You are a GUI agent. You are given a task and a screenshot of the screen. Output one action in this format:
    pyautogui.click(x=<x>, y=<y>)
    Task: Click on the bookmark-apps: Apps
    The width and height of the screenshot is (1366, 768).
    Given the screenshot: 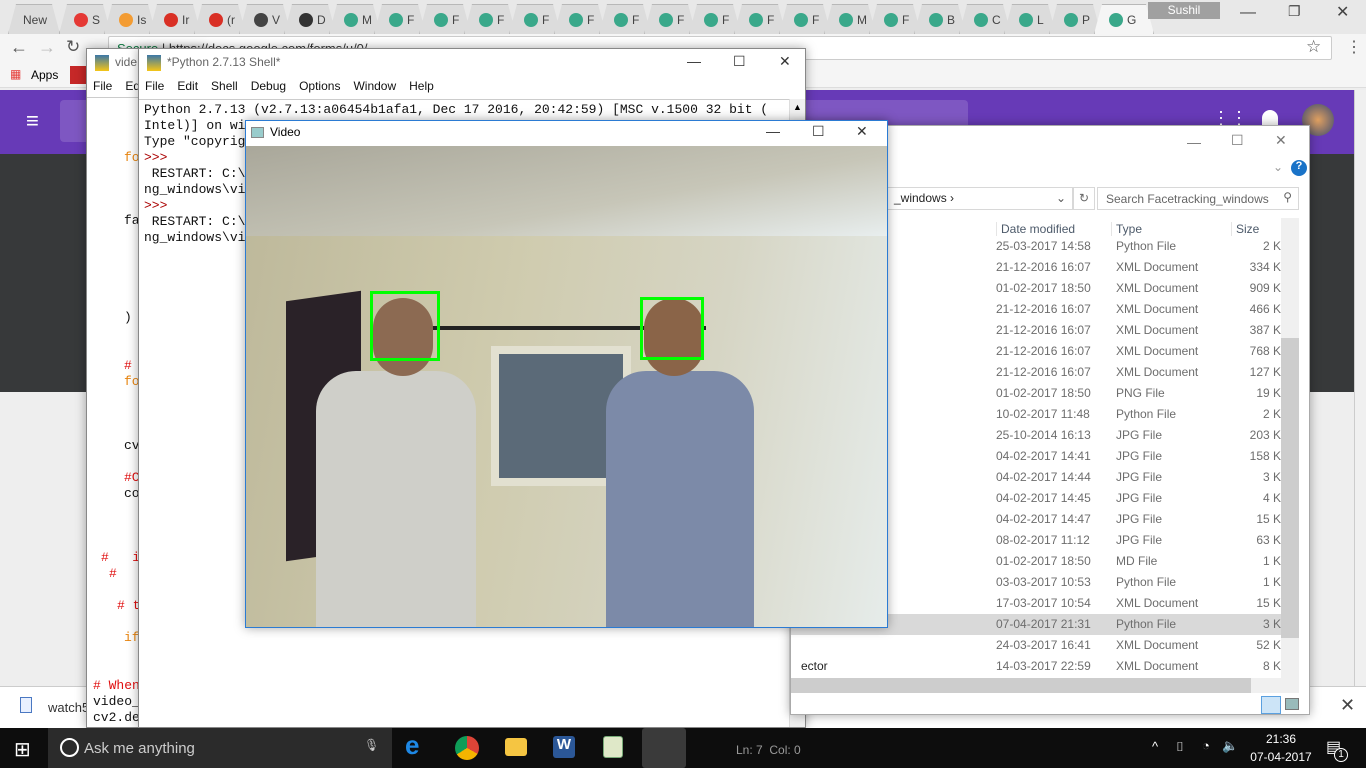 What is the action you would take?
    pyautogui.click(x=44, y=75)
    